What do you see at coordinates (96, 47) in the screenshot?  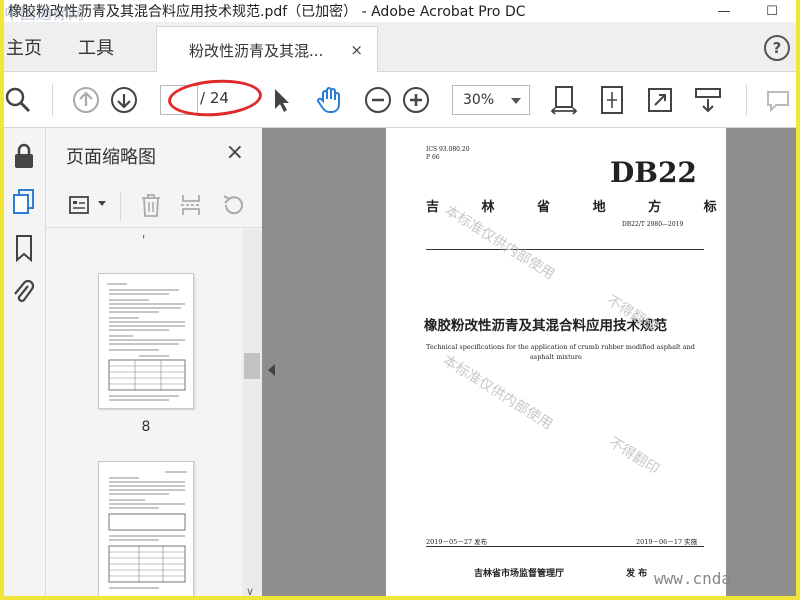 I see `tab-tools: 工具` at bounding box center [96, 47].